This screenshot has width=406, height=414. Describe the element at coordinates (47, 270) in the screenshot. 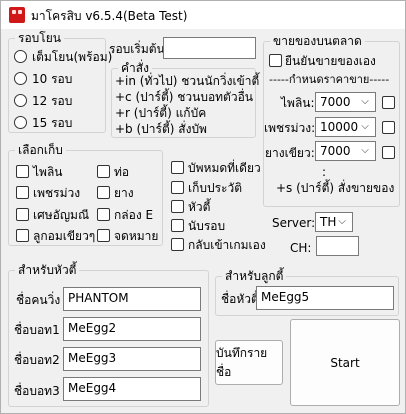

I see `leader-legend: สำหรับหัวตี้` at that location.